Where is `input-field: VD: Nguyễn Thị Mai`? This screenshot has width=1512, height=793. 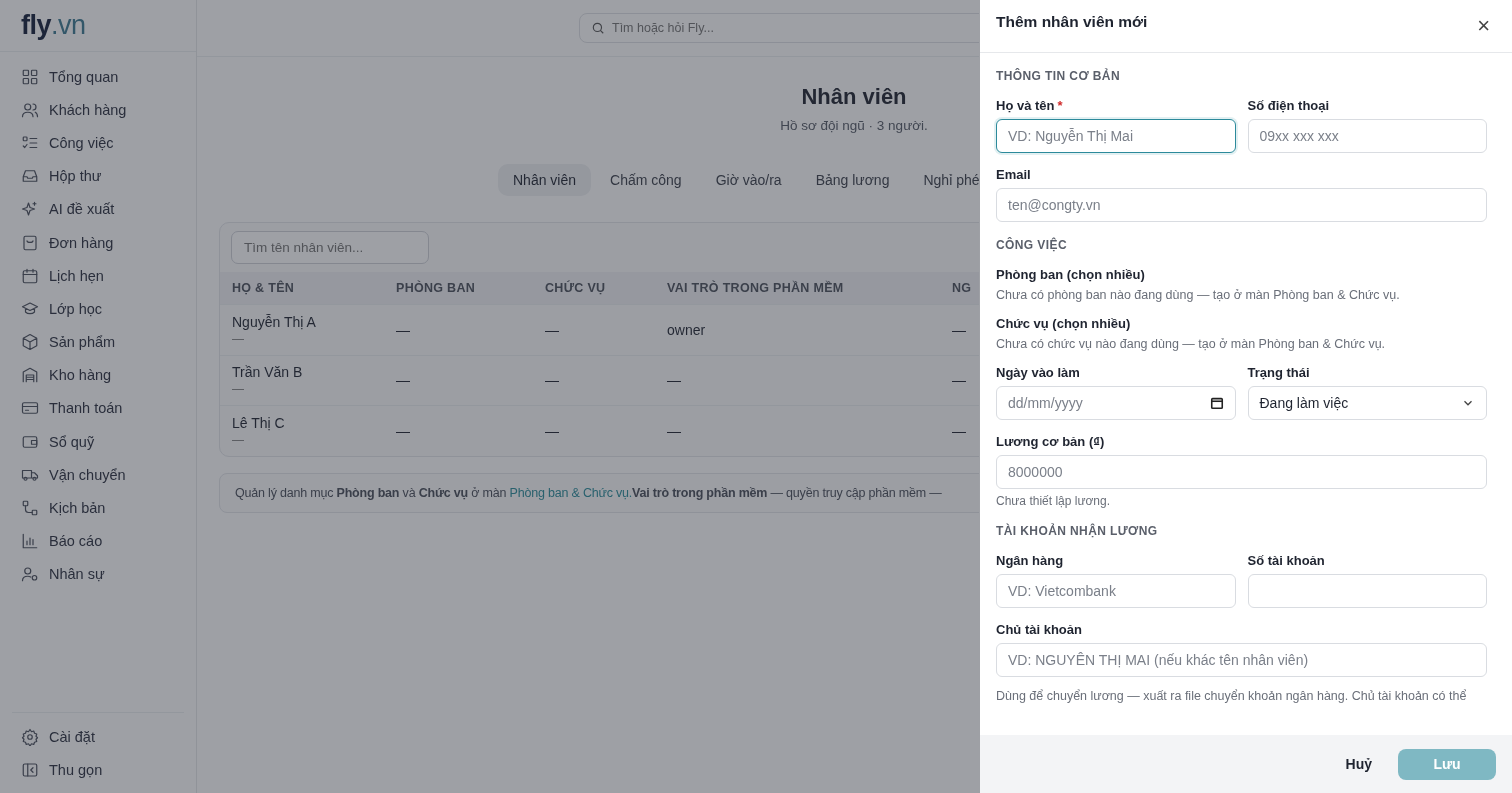 input-field: VD: Nguyễn Thị Mai is located at coordinates (1116, 136).